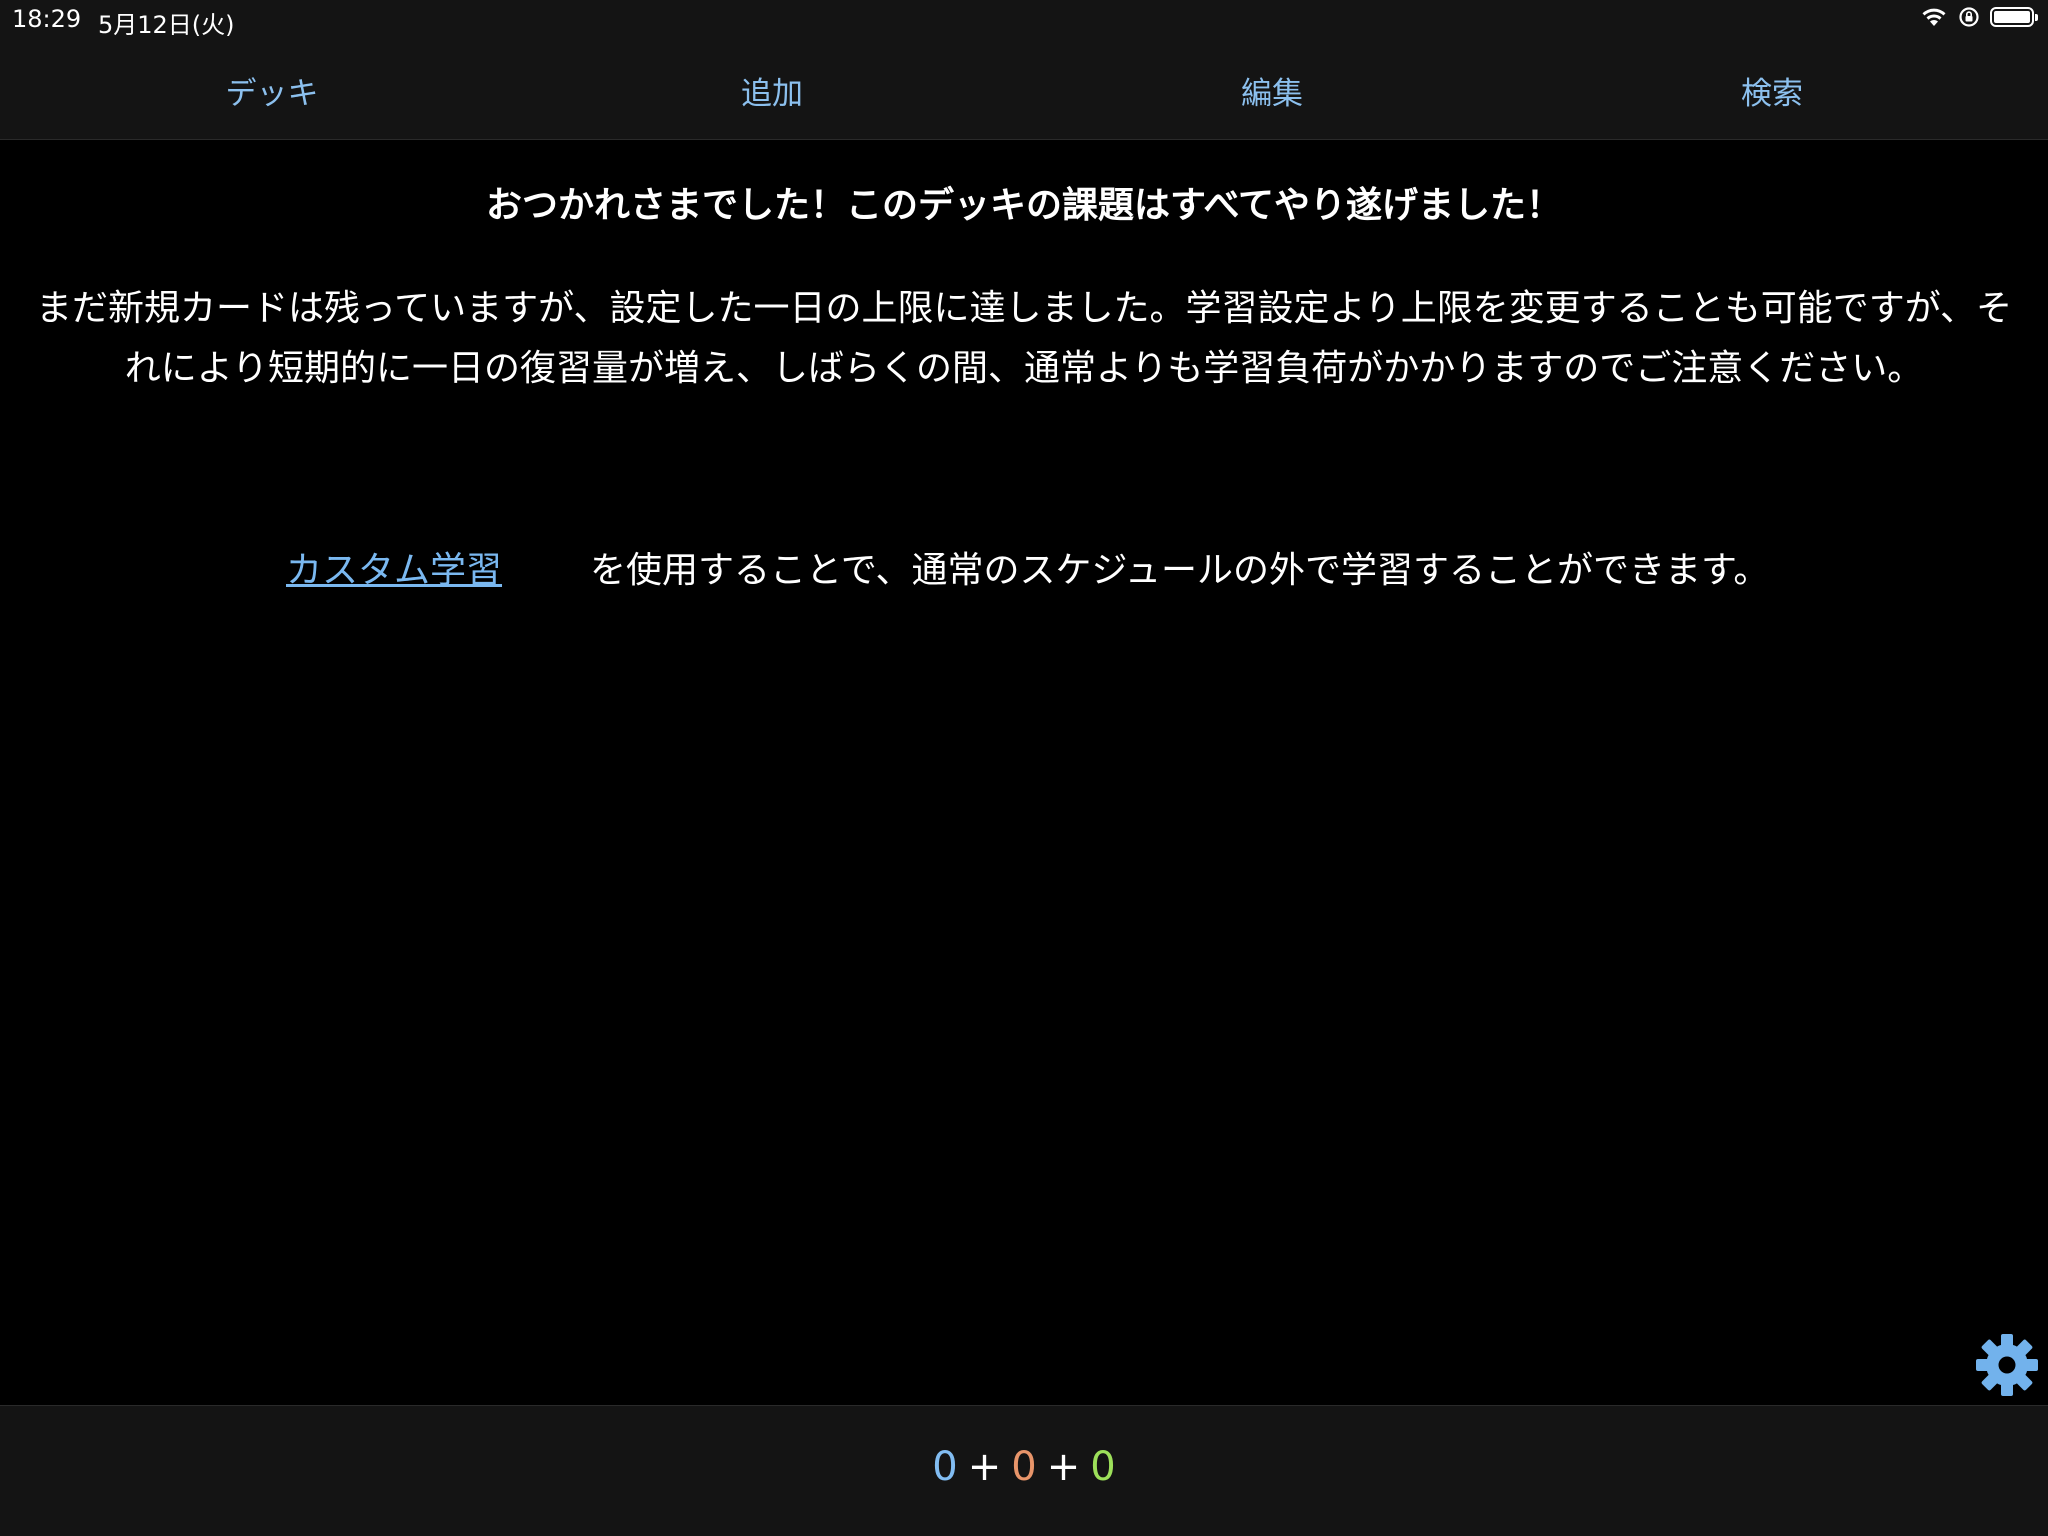 Image resolution: width=2048 pixels, height=1536 pixels. What do you see at coordinates (2007, 1365) in the screenshot?
I see `gear-icon` at bounding box center [2007, 1365].